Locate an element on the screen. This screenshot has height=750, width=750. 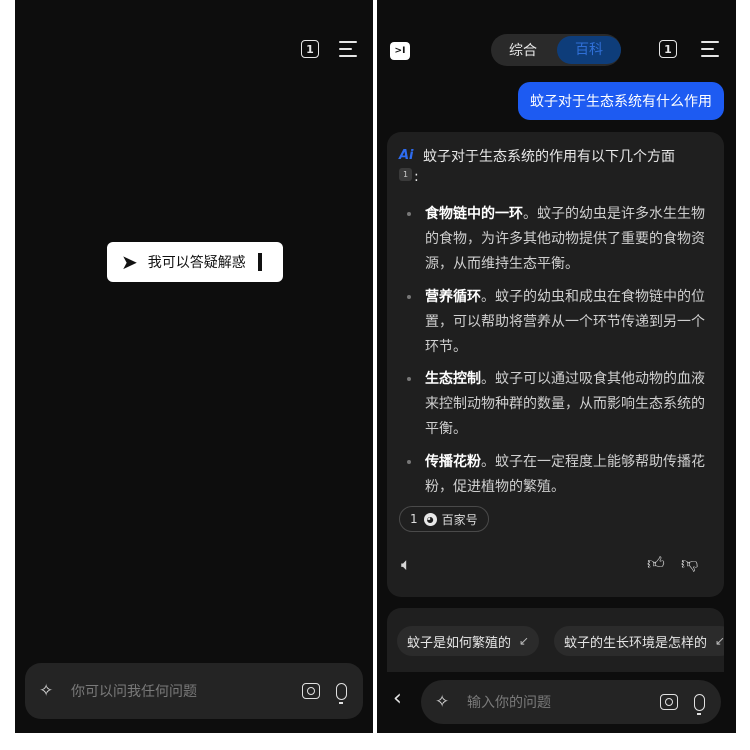
suggestion-chip: 蚊子的生长环境是怎样的 ↙ is located at coordinates (639, 641).